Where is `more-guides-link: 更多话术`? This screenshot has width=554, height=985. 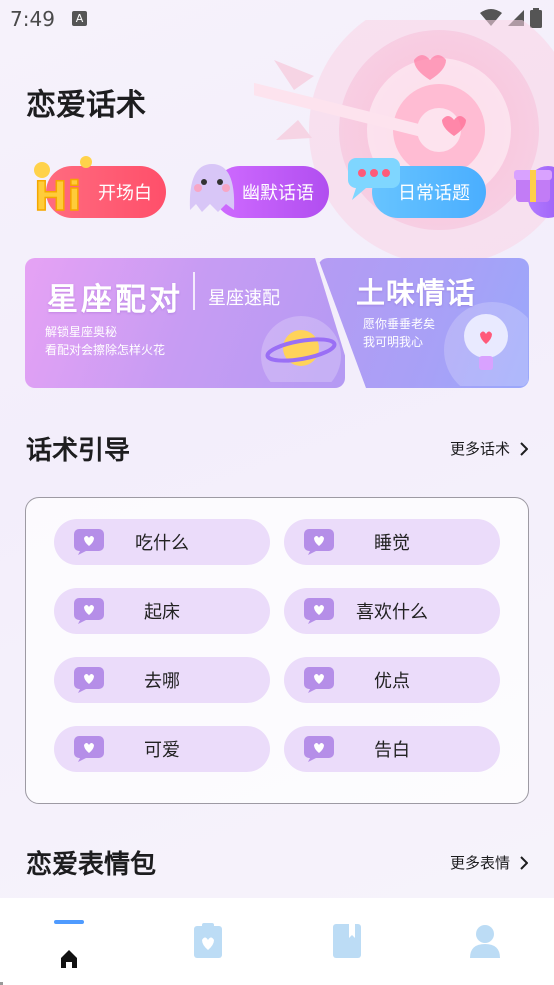 more-guides-link: 更多话术 is located at coordinates (489, 448).